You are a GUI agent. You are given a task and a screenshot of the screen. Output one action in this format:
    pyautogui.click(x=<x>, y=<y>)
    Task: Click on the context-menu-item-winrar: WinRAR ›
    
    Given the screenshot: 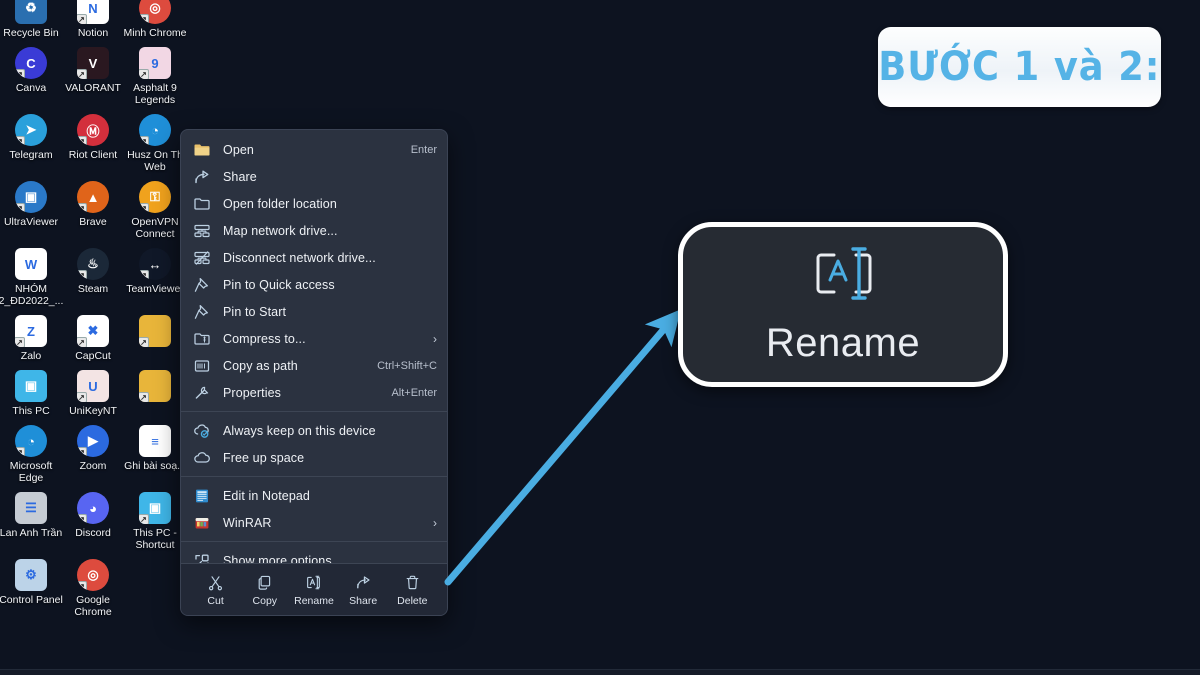 What is the action you would take?
    pyautogui.click(x=314, y=522)
    